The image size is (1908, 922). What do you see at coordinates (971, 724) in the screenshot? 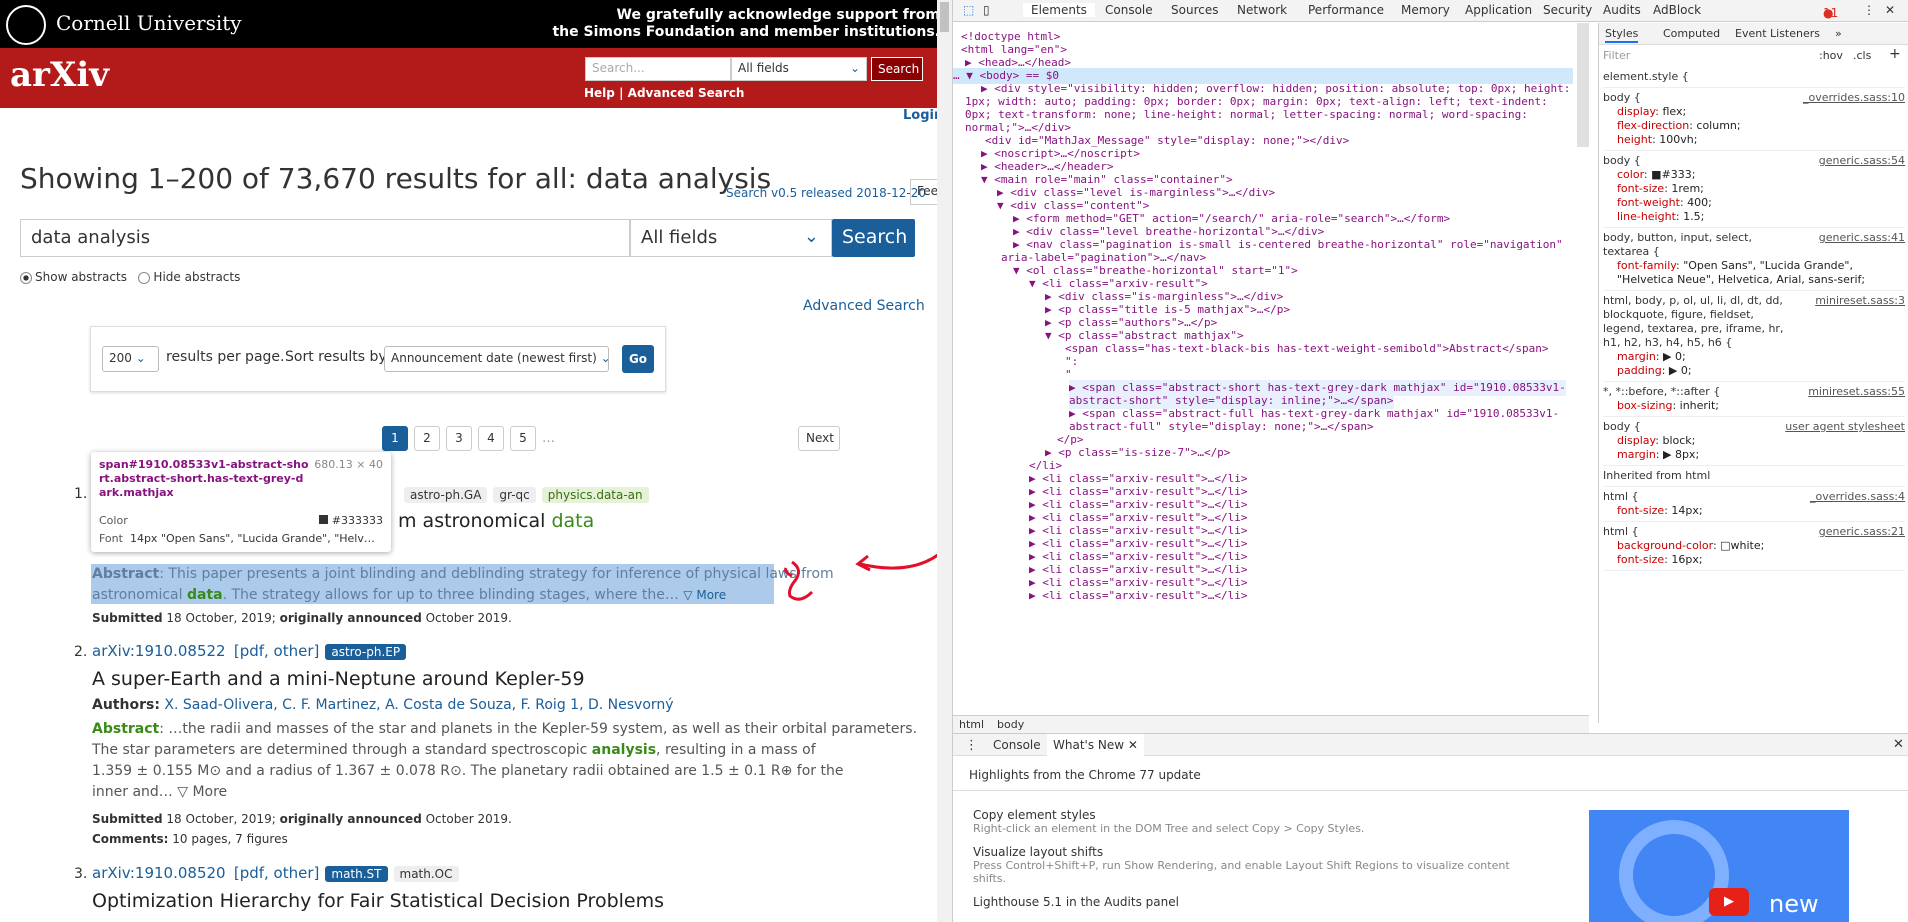
I see `crumb-html: html` at bounding box center [971, 724].